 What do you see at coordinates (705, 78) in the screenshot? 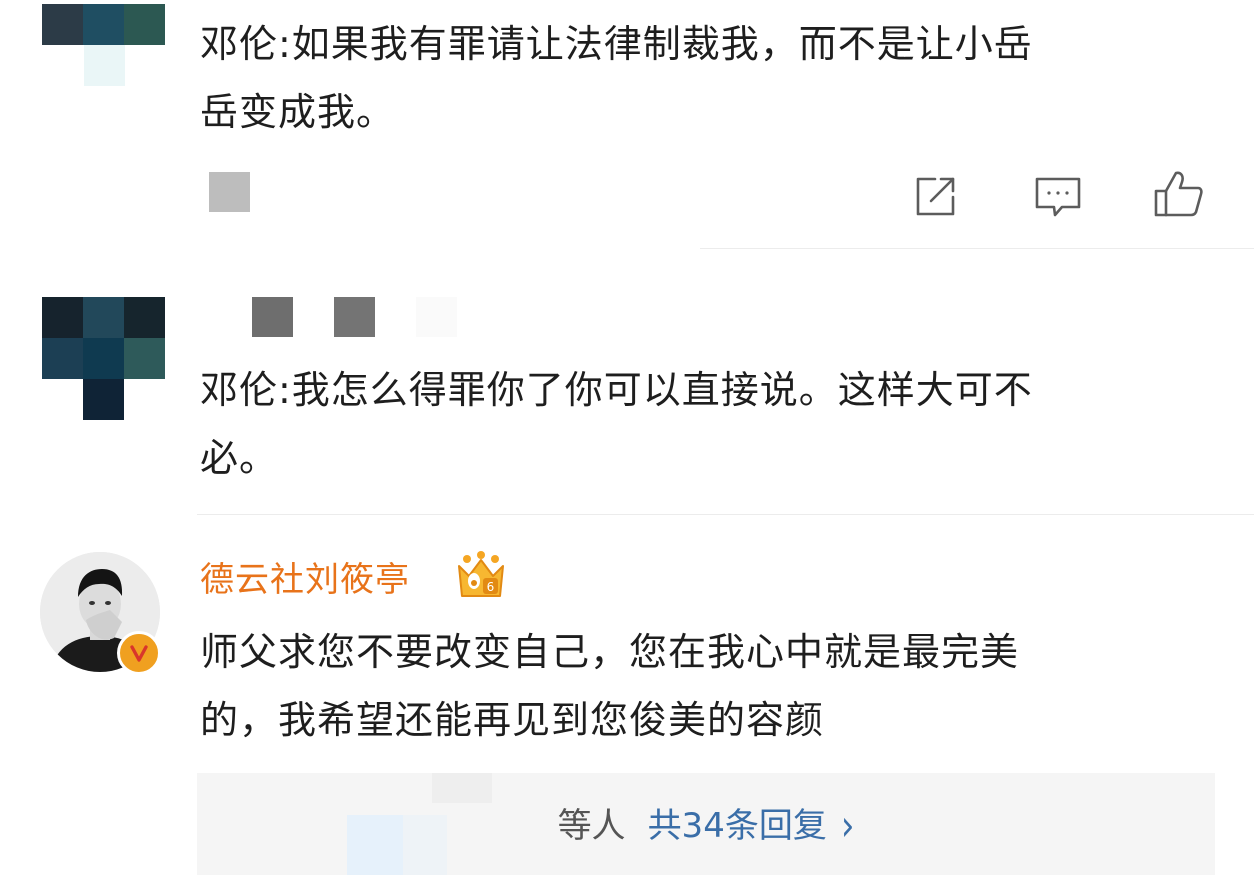
I see `comment-1-text: 邓伦:如果我有罪请让法律制裁我，而不是让小岳 岳变成我。` at bounding box center [705, 78].